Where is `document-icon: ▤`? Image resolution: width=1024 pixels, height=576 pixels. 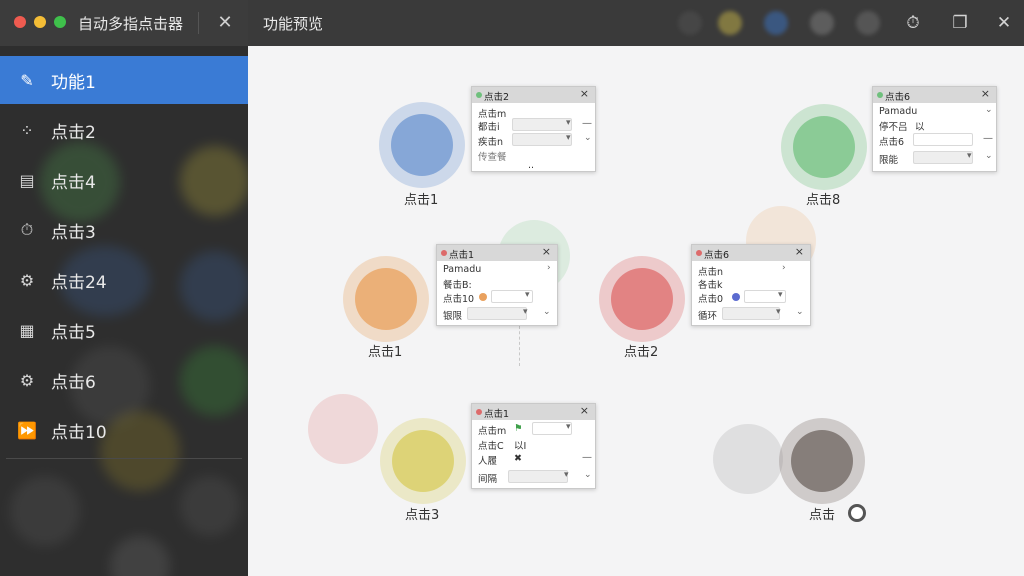 document-icon: ▤ is located at coordinates (27, 180).